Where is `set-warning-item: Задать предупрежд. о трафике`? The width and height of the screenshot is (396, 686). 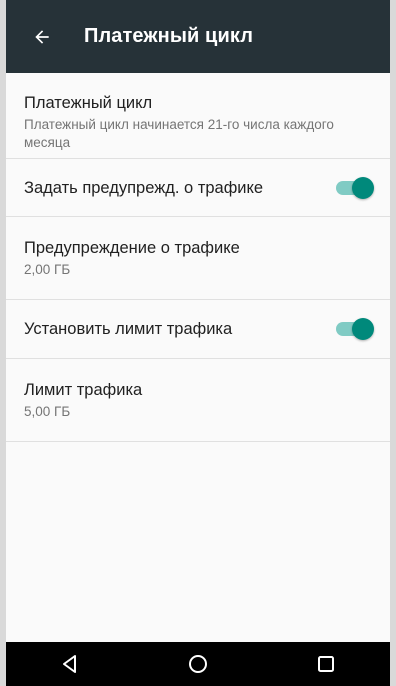 set-warning-item: Задать предупрежд. о трафике is located at coordinates (198, 188).